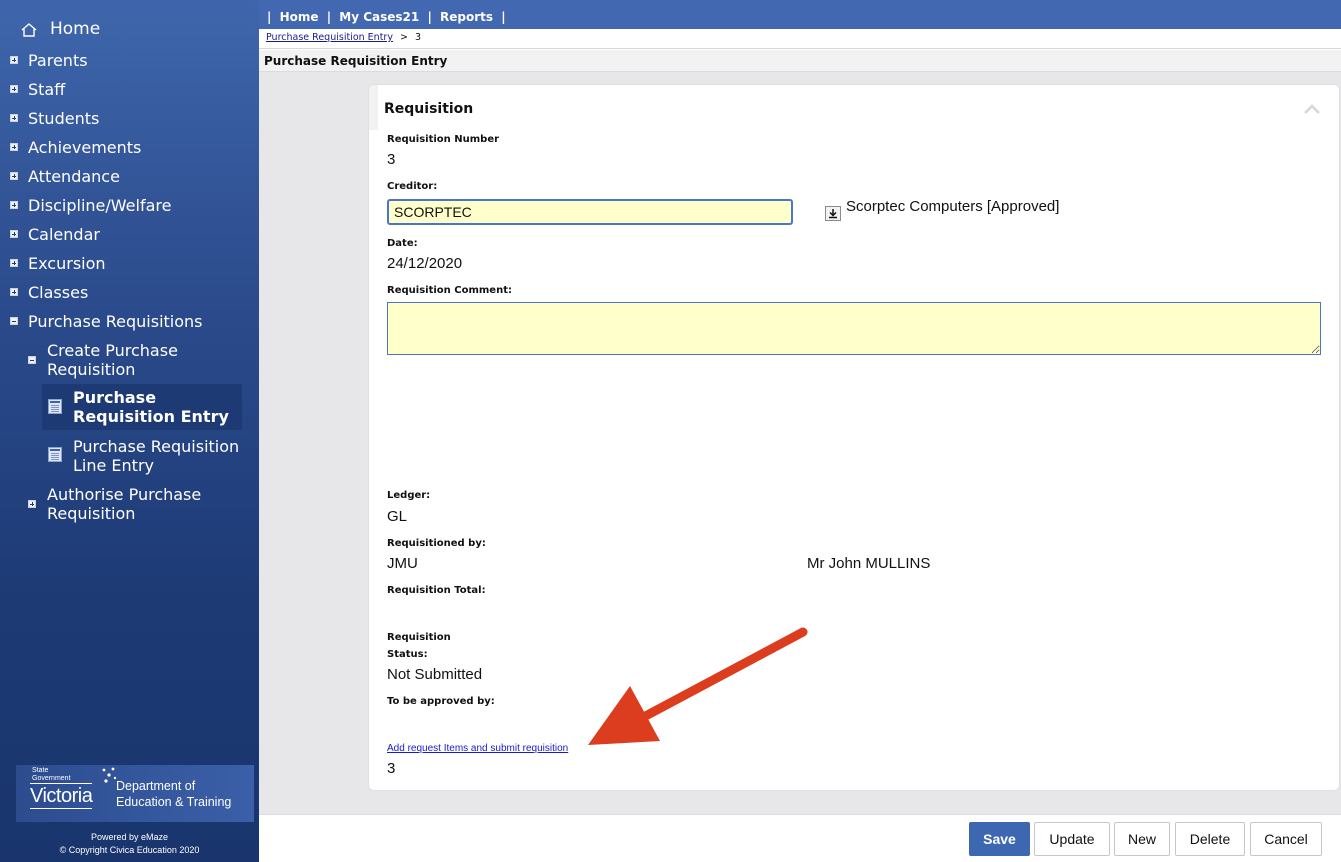  What do you see at coordinates (391, 768) in the screenshot?
I see `footer-requisition-number: 3` at bounding box center [391, 768].